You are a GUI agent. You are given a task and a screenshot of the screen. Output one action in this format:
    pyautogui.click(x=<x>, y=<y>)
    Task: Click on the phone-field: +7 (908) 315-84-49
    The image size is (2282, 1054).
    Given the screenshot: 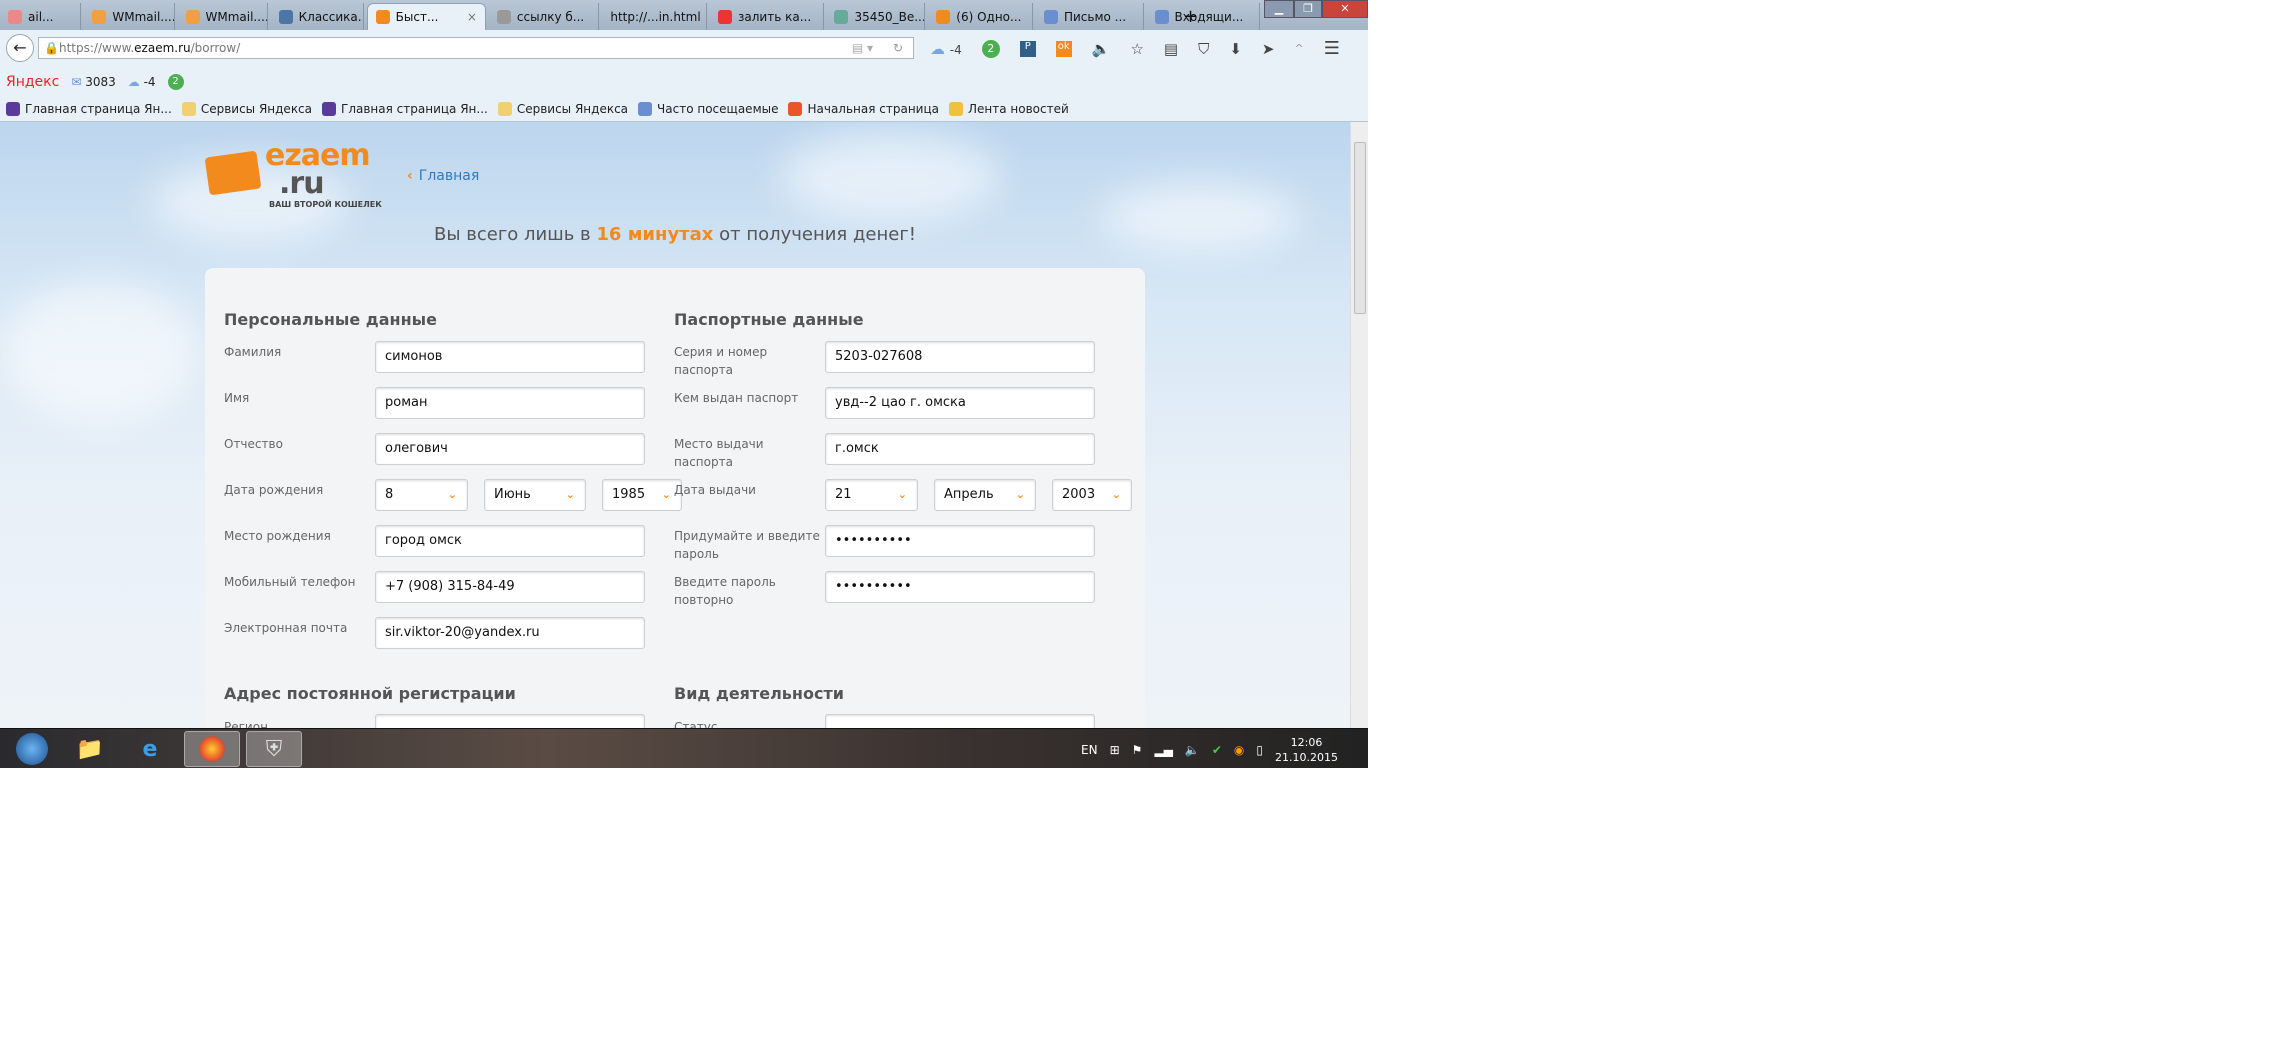 What is the action you would take?
    pyautogui.click(x=510, y=587)
    